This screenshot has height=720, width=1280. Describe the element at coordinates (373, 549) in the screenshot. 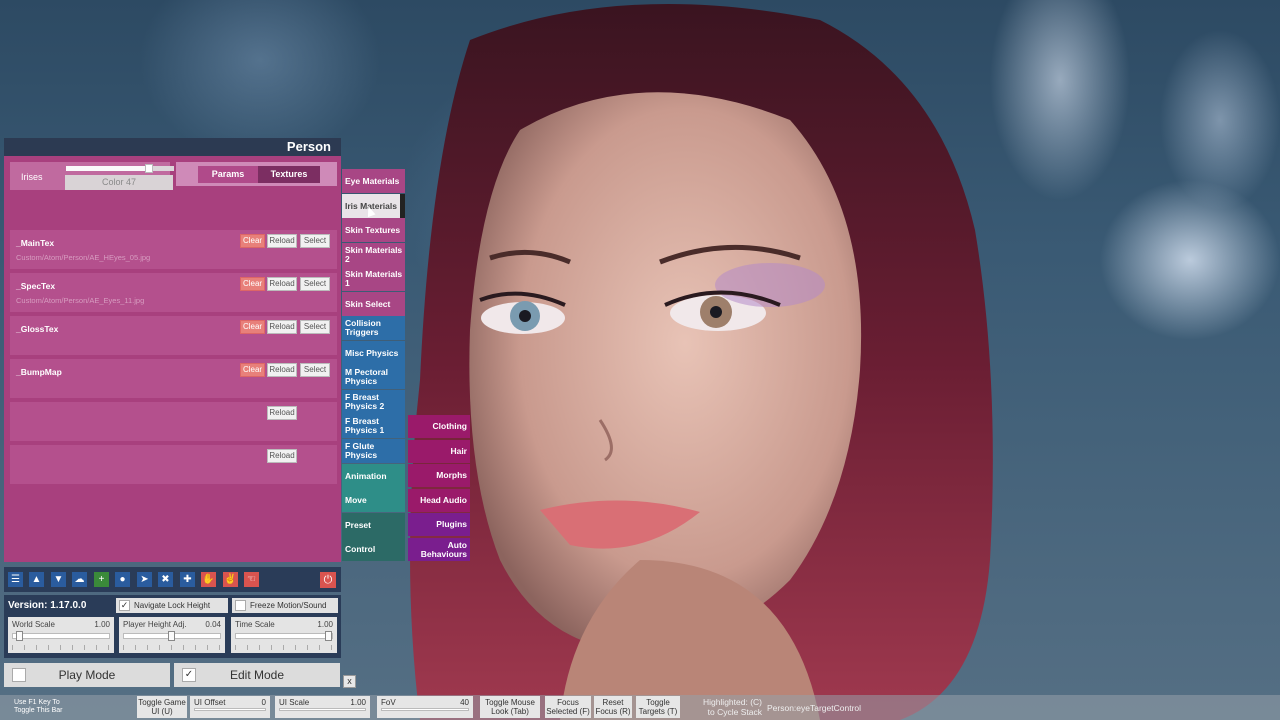

I see `menu-control: Control` at that location.